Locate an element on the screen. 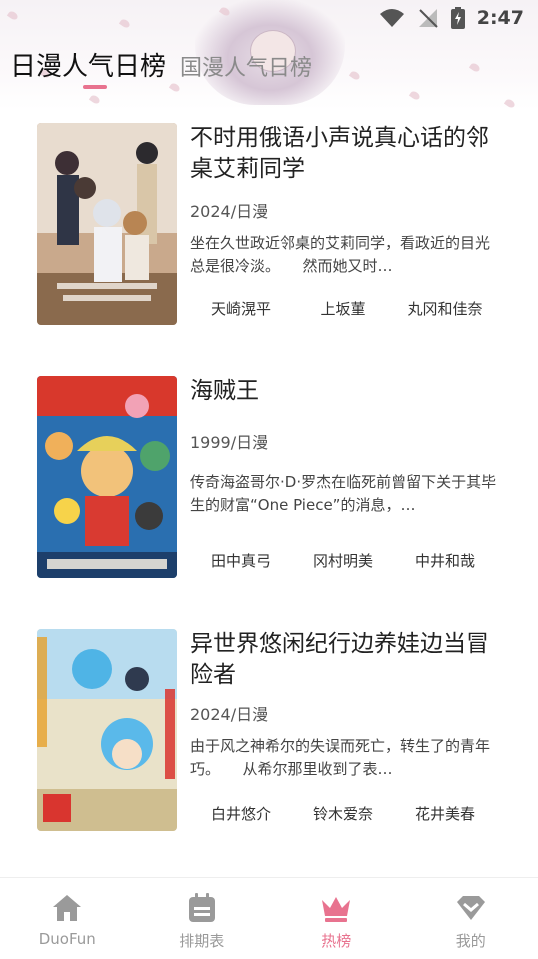  nav-profile: 我的 is located at coordinates (471, 918).